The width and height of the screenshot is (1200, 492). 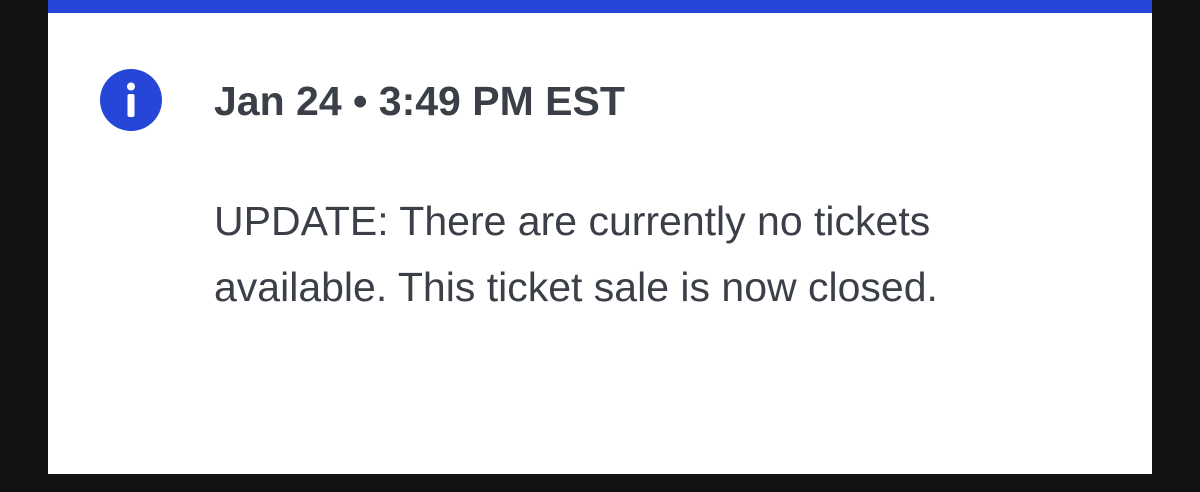 What do you see at coordinates (600, 6) in the screenshot?
I see `accent-bar` at bounding box center [600, 6].